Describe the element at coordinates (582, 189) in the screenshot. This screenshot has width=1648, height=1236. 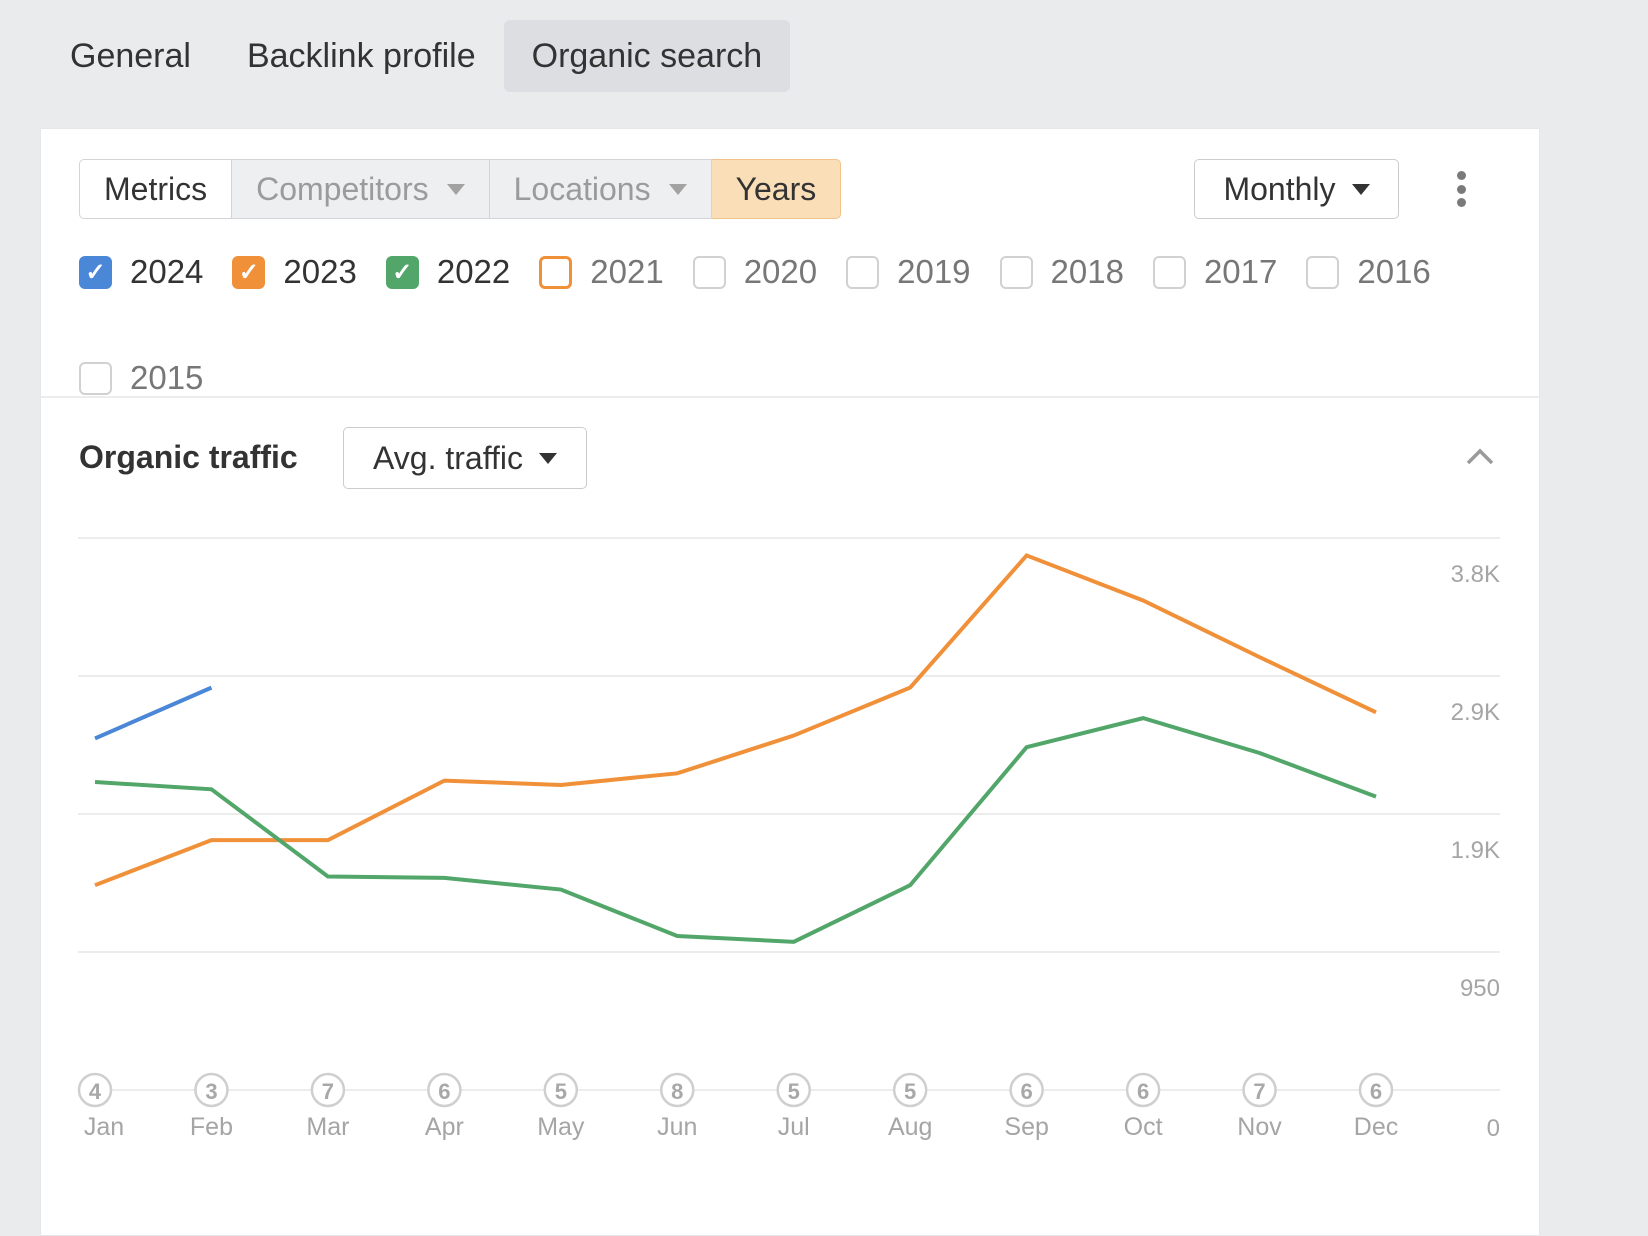
I see `locations-label: Locations` at that location.